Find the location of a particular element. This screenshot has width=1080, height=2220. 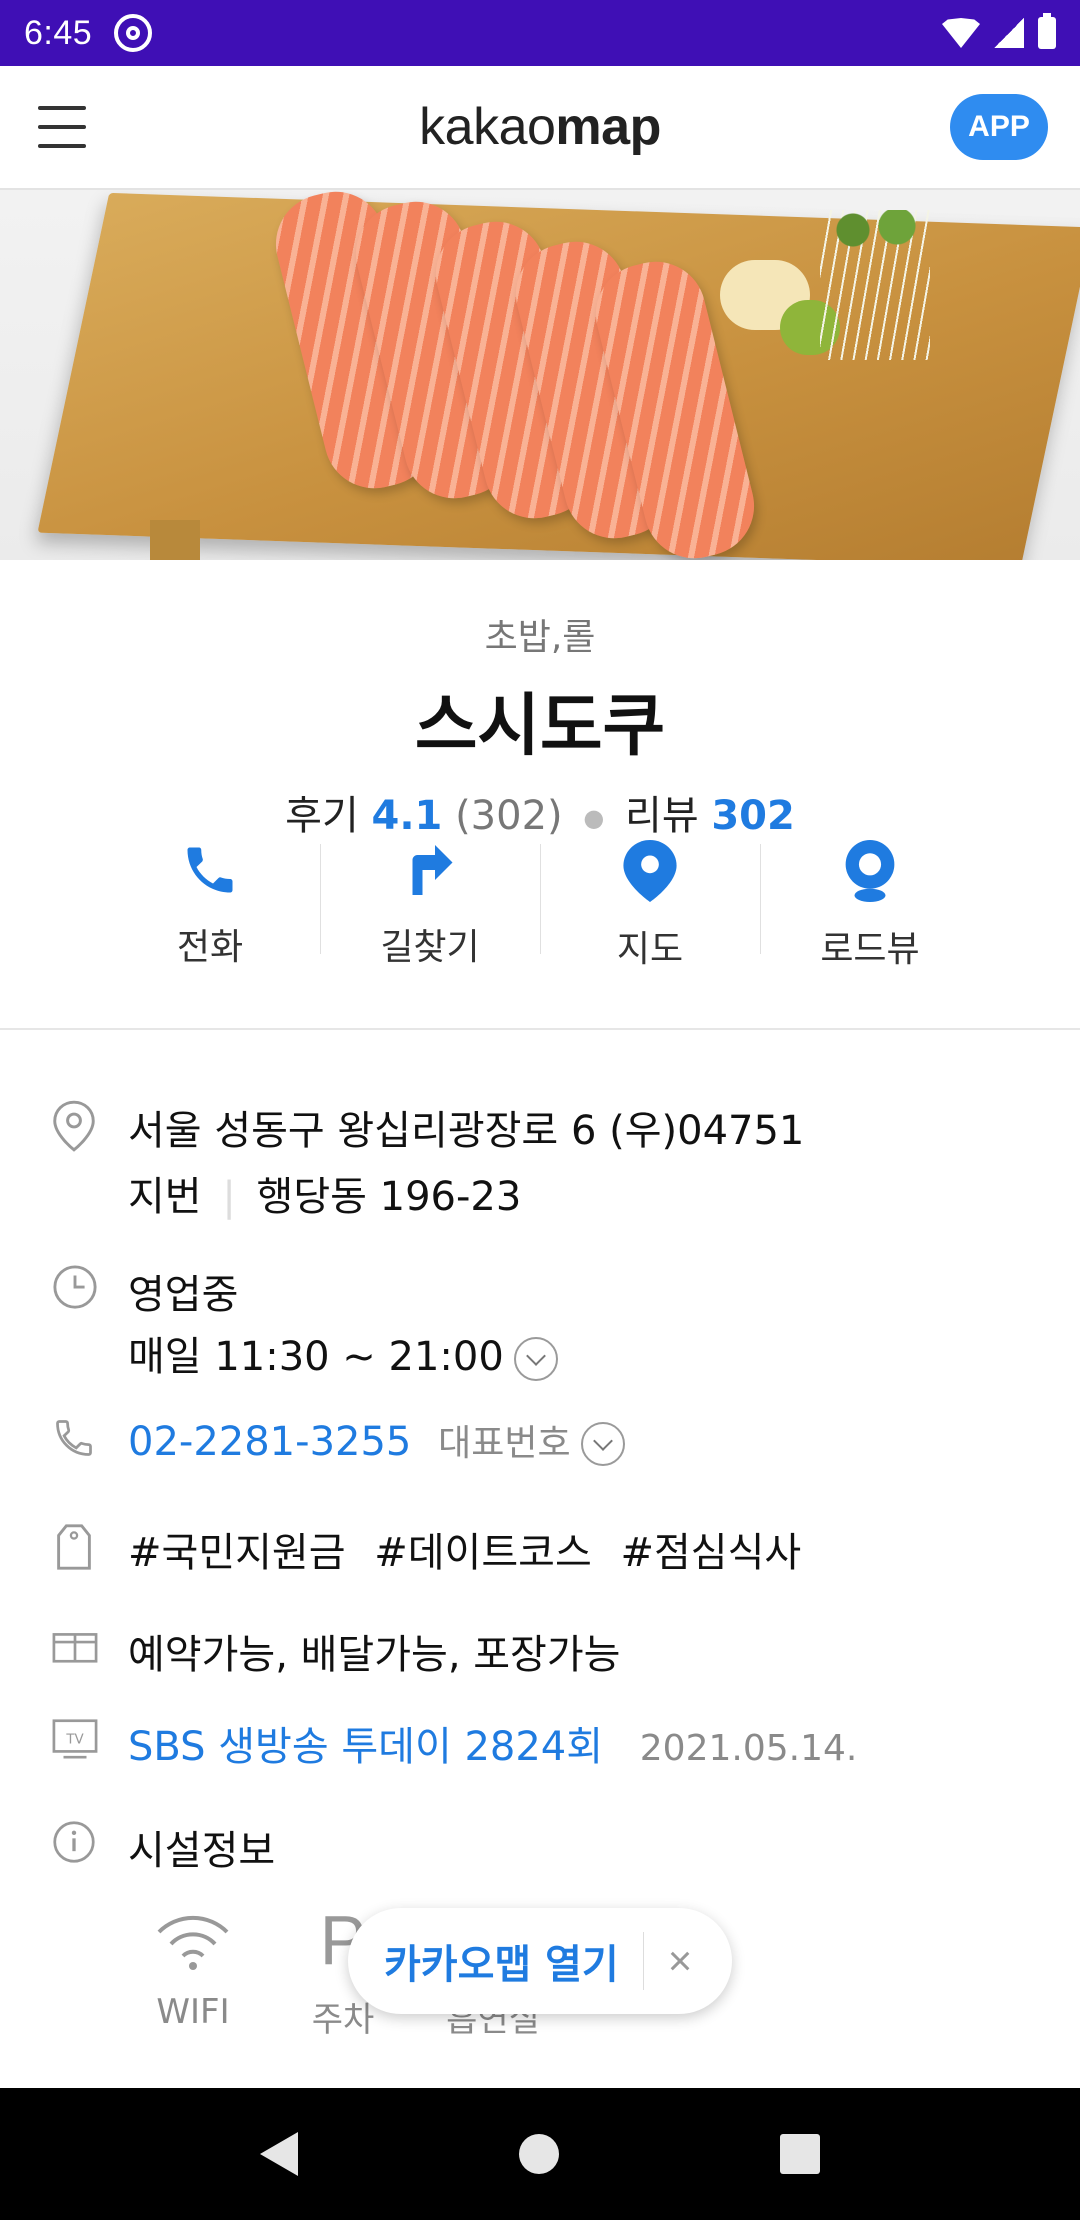

hours-line: 매일 11:30 ~ 21:00 is located at coordinates (343, 1353).